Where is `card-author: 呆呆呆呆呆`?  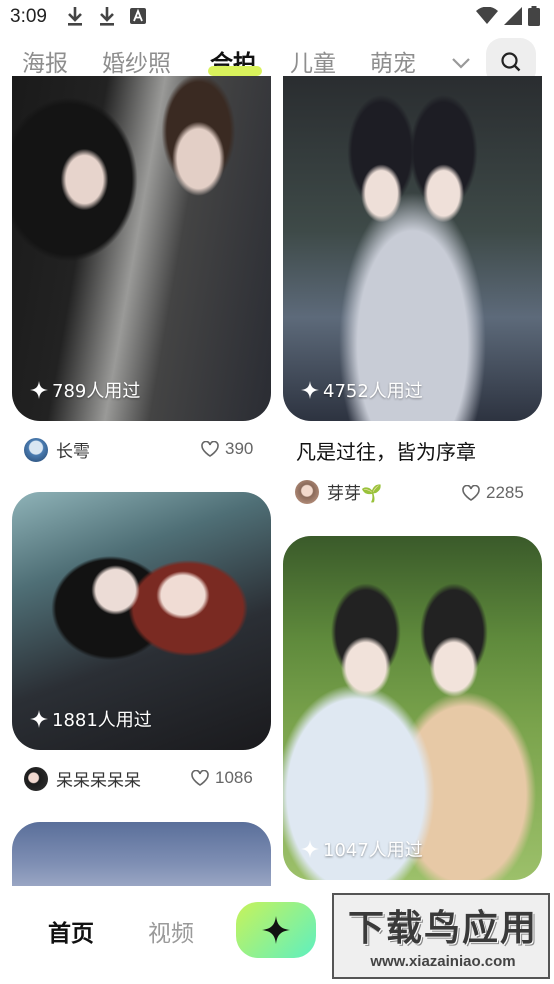 card-author: 呆呆呆呆呆 is located at coordinates (82, 778).